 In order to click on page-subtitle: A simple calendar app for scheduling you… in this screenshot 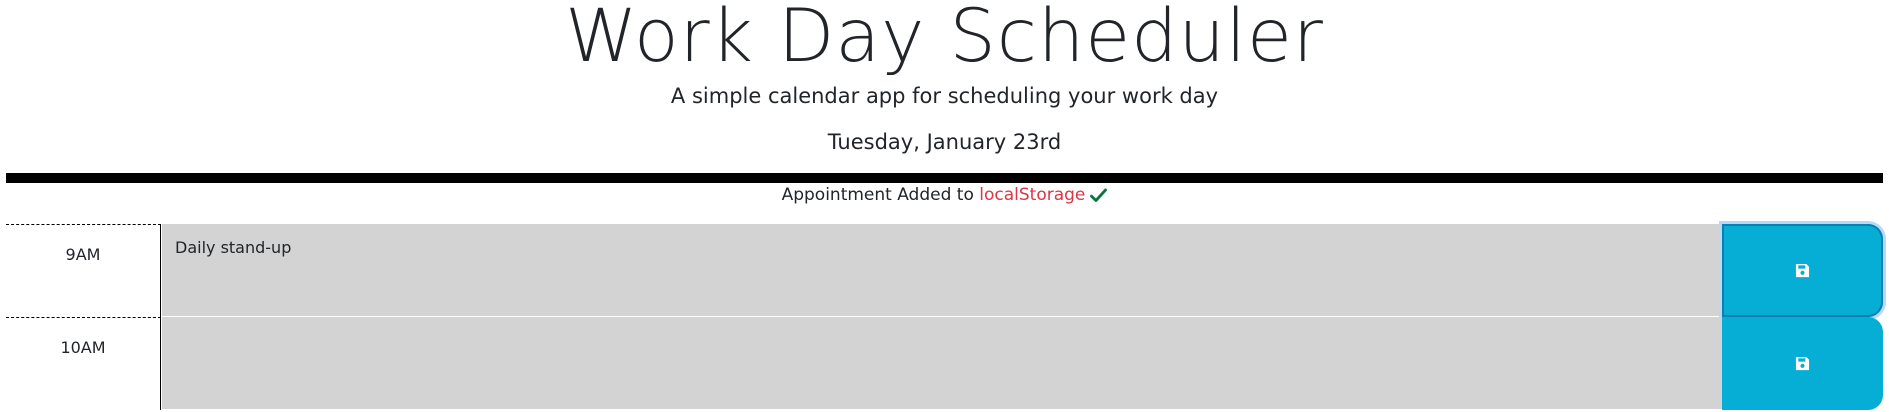, I will do `click(944, 96)`.